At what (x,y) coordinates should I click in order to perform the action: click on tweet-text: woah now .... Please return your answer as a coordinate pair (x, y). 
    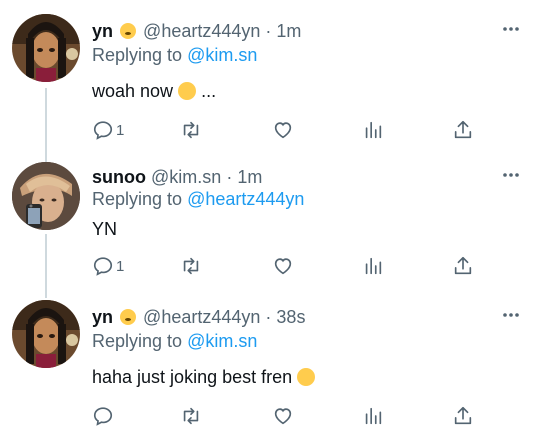
    Looking at the image, I should click on (154, 91).